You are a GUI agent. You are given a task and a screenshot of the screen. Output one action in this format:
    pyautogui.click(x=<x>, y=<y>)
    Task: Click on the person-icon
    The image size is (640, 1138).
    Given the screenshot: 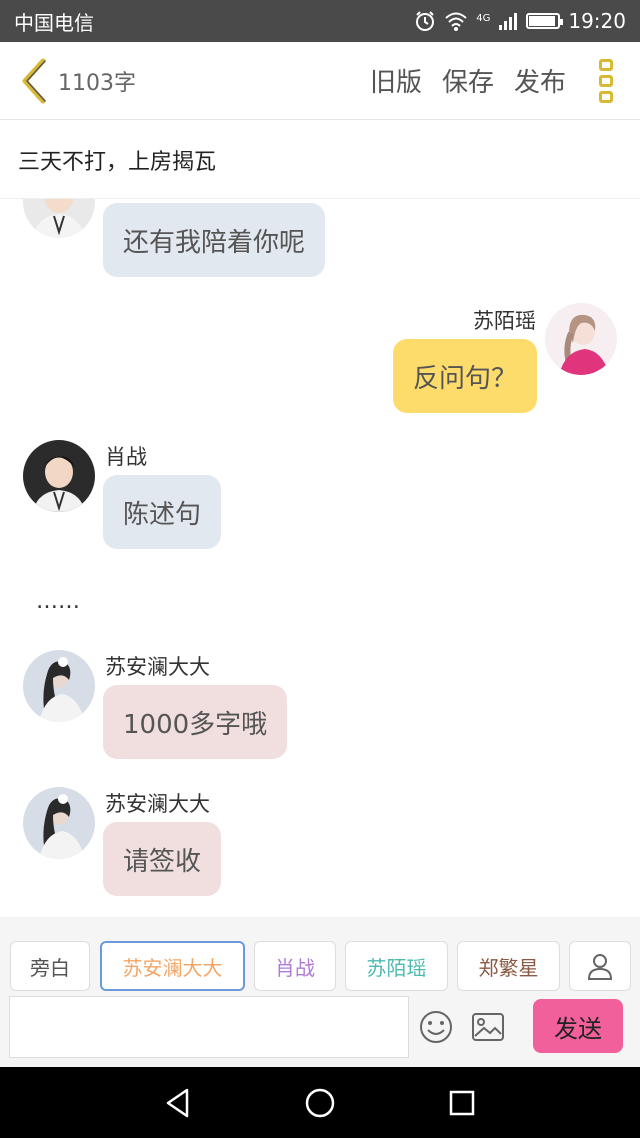 What is the action you would take?
    pyautogui.click(x=600, y=967)
    